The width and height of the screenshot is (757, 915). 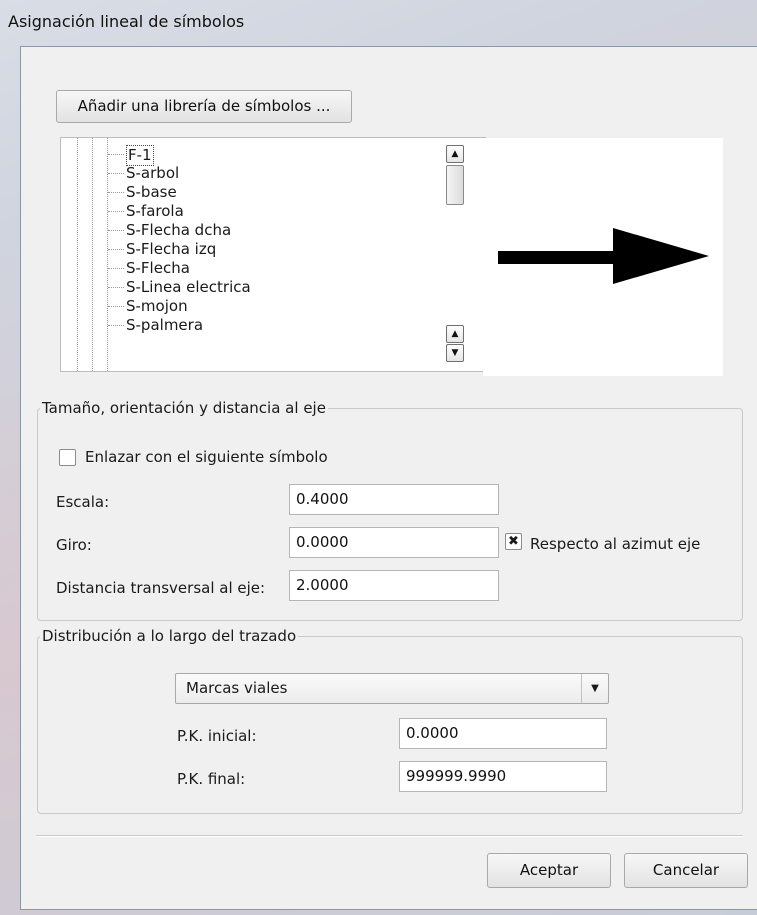 I want to click on list-item: S-Linea electrica, so click(x=179, y=287).